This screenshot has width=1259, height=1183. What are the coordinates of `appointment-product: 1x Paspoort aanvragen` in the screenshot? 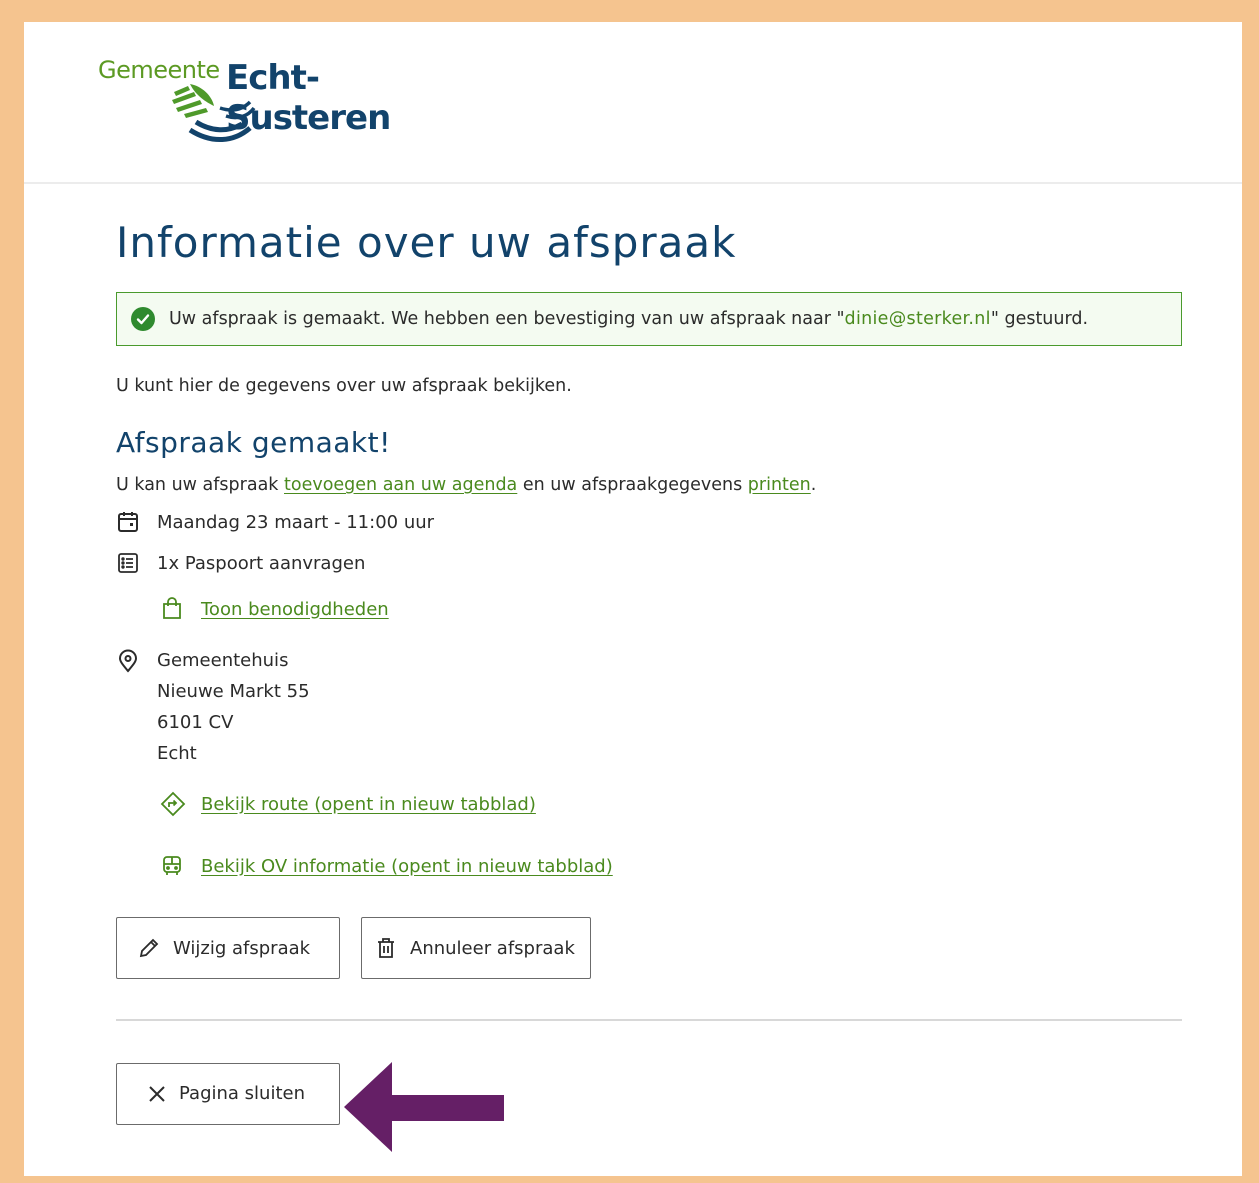 It's located at (261, 563).